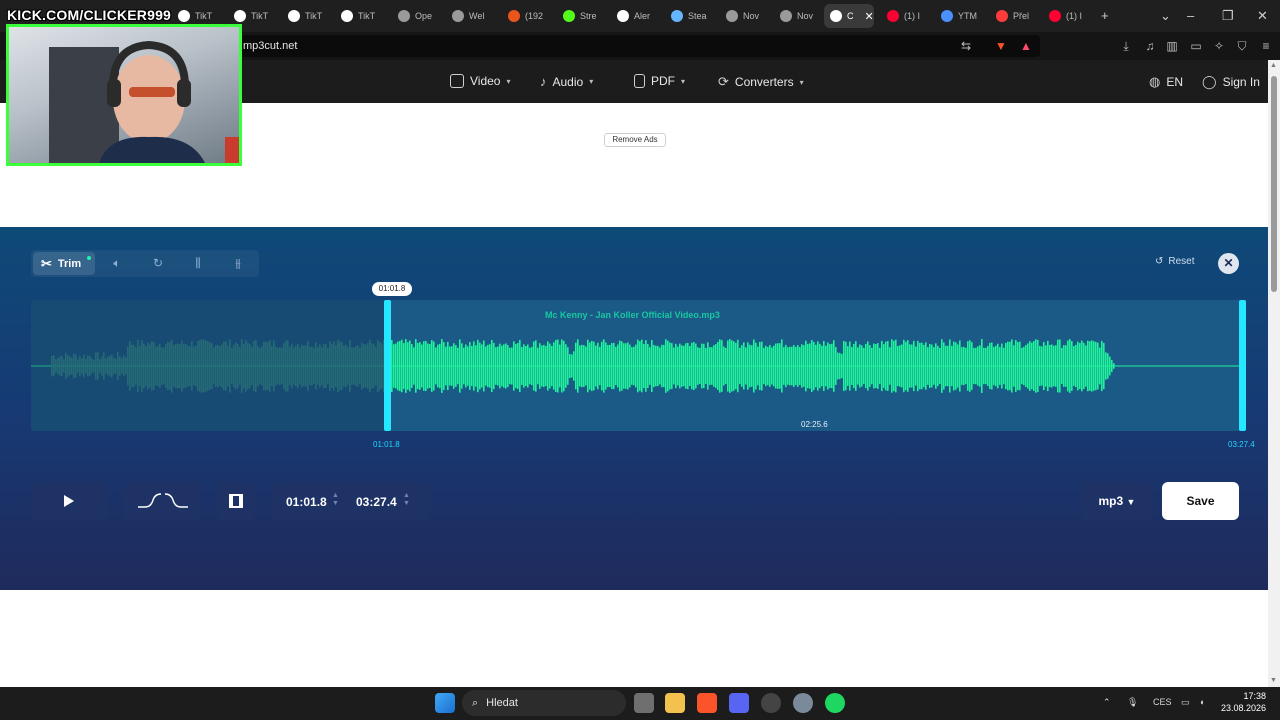 The height and width of the screenshot is (720, 1280). Describe the element at coordinates (406, 500) in the screenshot. I see `end-time-stepper-icon: ▲ ▼` at that location.